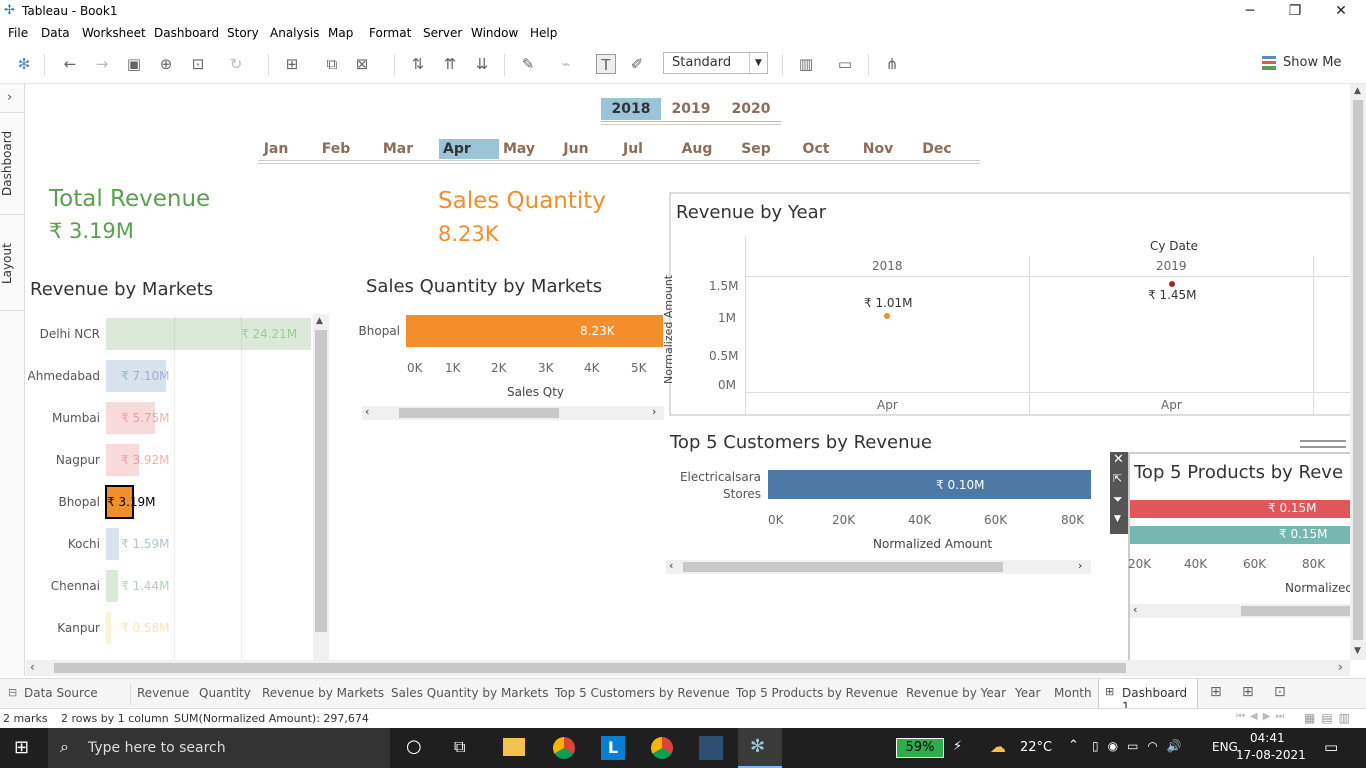  I want to click on view-mode-icons: ▦▤▥, so click(1330, 718).